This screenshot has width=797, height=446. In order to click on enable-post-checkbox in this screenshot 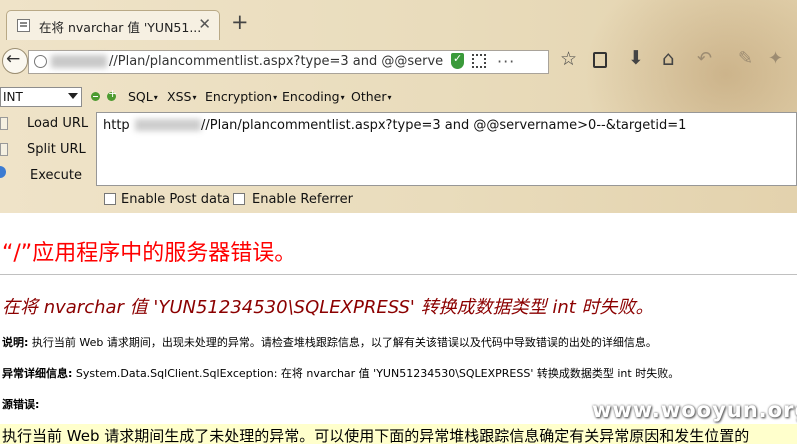, I will do `click(110, 199)`.